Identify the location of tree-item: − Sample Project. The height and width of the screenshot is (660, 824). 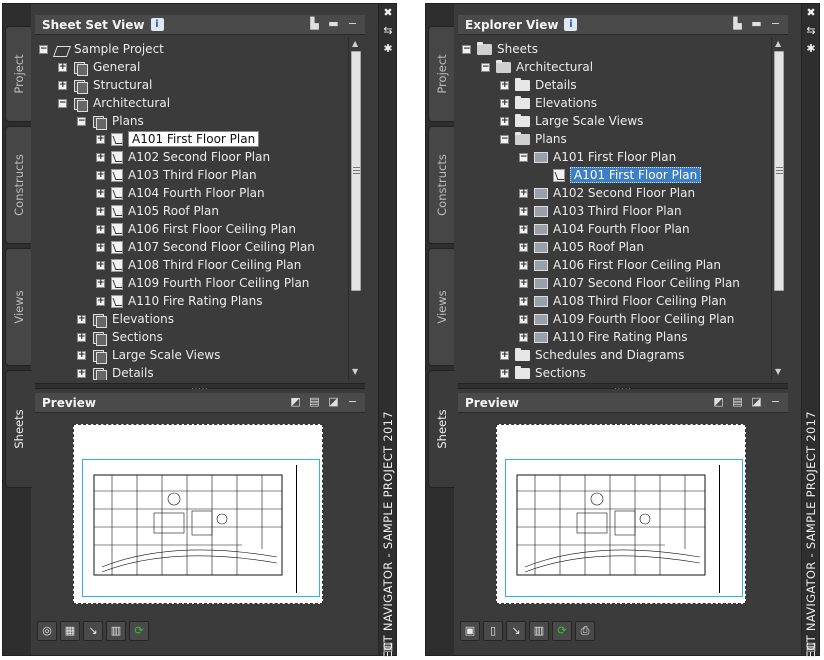
(101, 49).